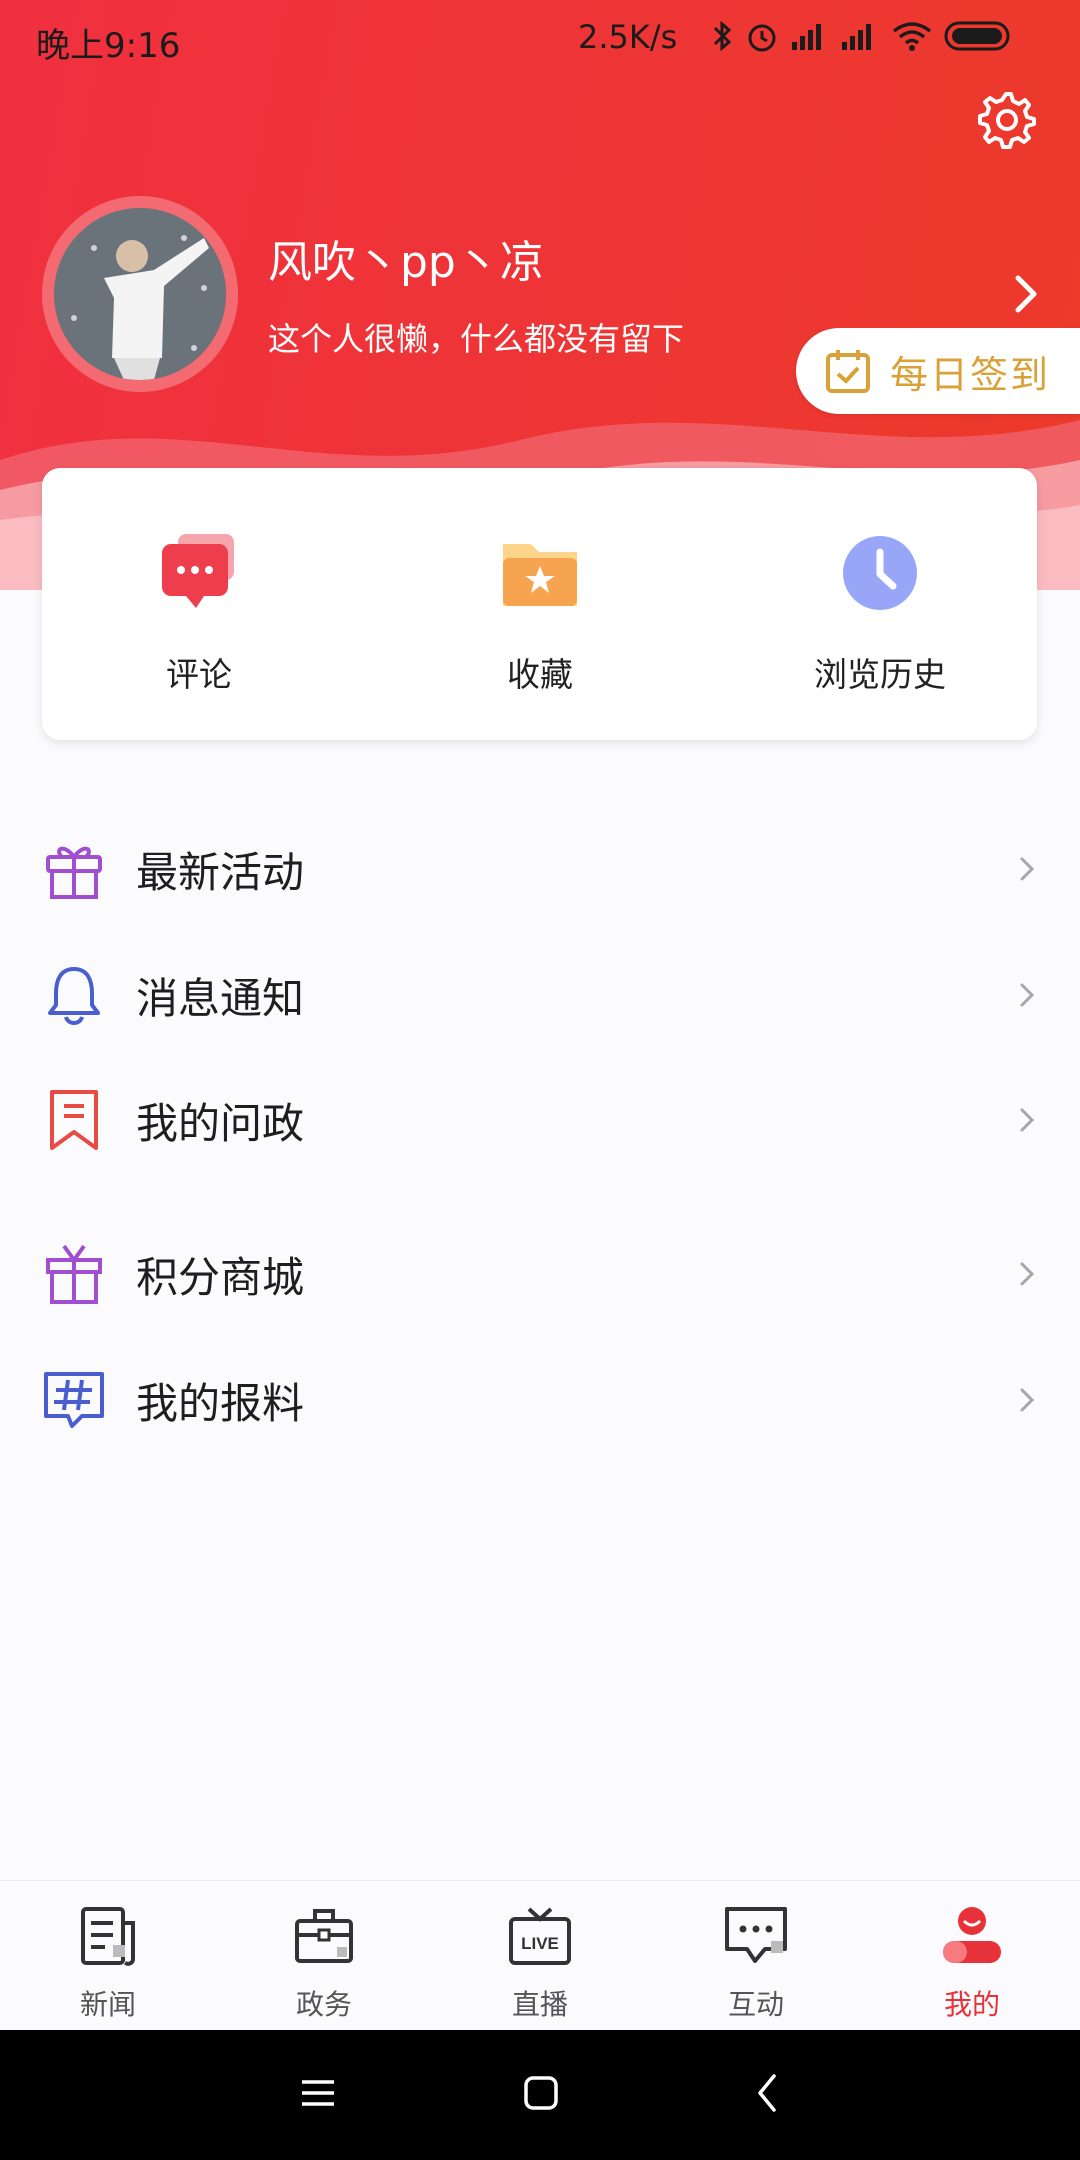 The height and width of the screenshot is (2160, 1080). Describe the element at coordinates (108, 1936) in the screenshot. I see `news-icon` at that location.